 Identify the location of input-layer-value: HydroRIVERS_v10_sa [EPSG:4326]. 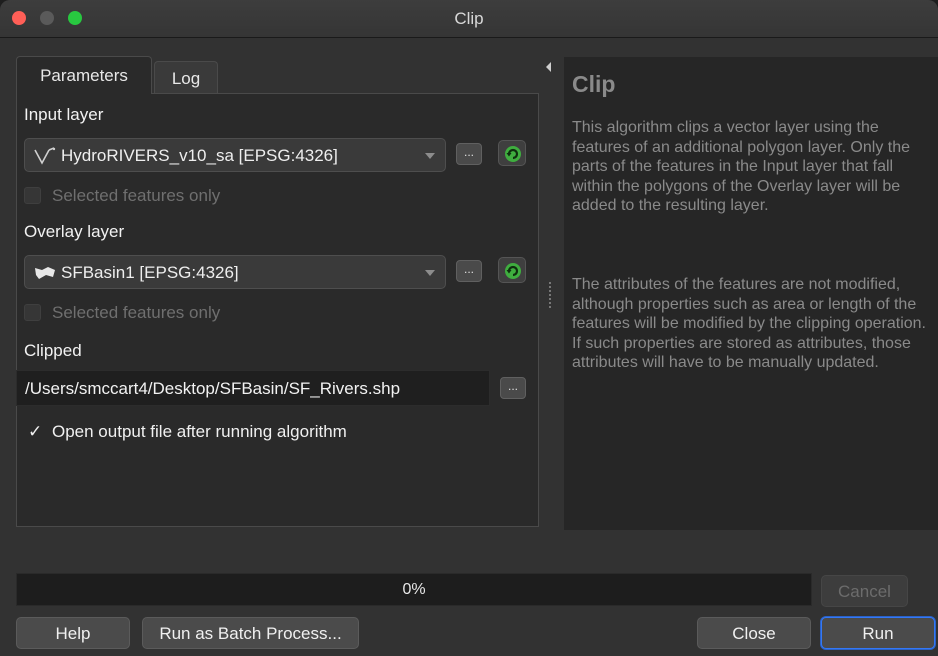
(199, 155).